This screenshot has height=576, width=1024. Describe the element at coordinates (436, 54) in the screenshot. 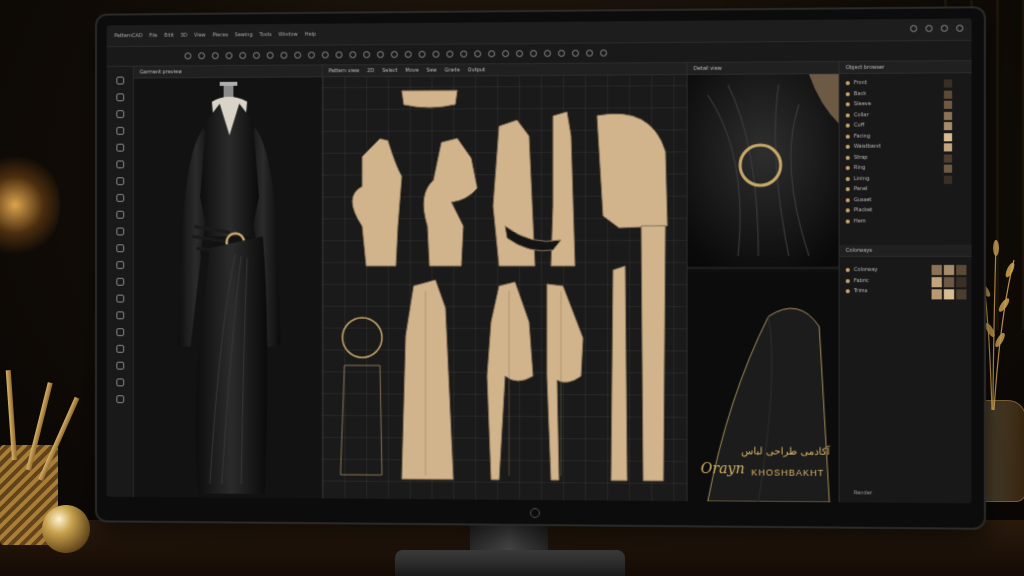

I see `texture-tool-icon` at that location.